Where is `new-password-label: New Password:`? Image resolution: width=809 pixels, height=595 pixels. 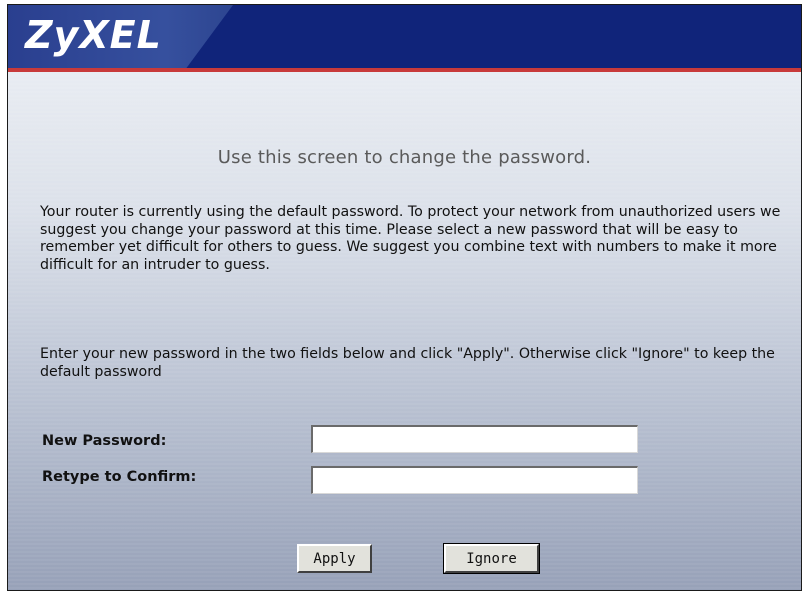 new-password-label: New Password: is located at coordinates (104, 441).